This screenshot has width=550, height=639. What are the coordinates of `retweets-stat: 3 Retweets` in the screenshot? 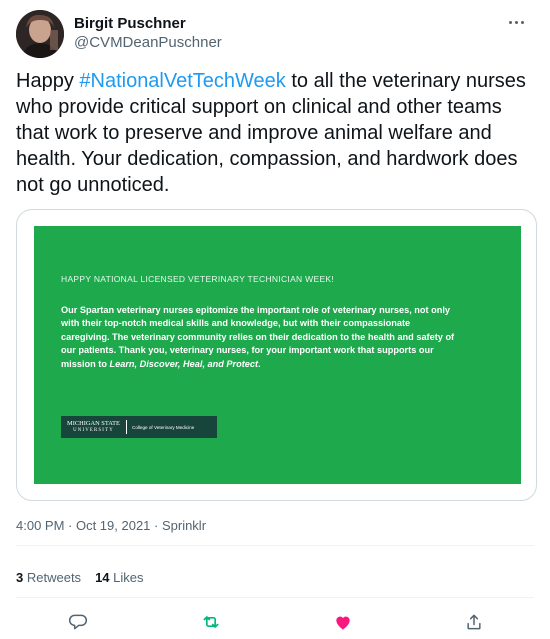 It's located at (48, 577).